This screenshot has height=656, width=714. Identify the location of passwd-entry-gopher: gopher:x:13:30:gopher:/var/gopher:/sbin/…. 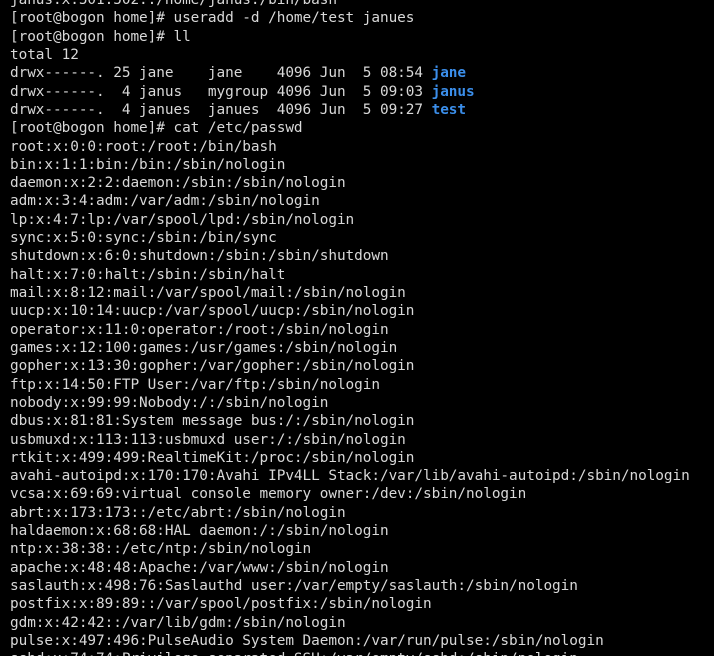
(362, 366).